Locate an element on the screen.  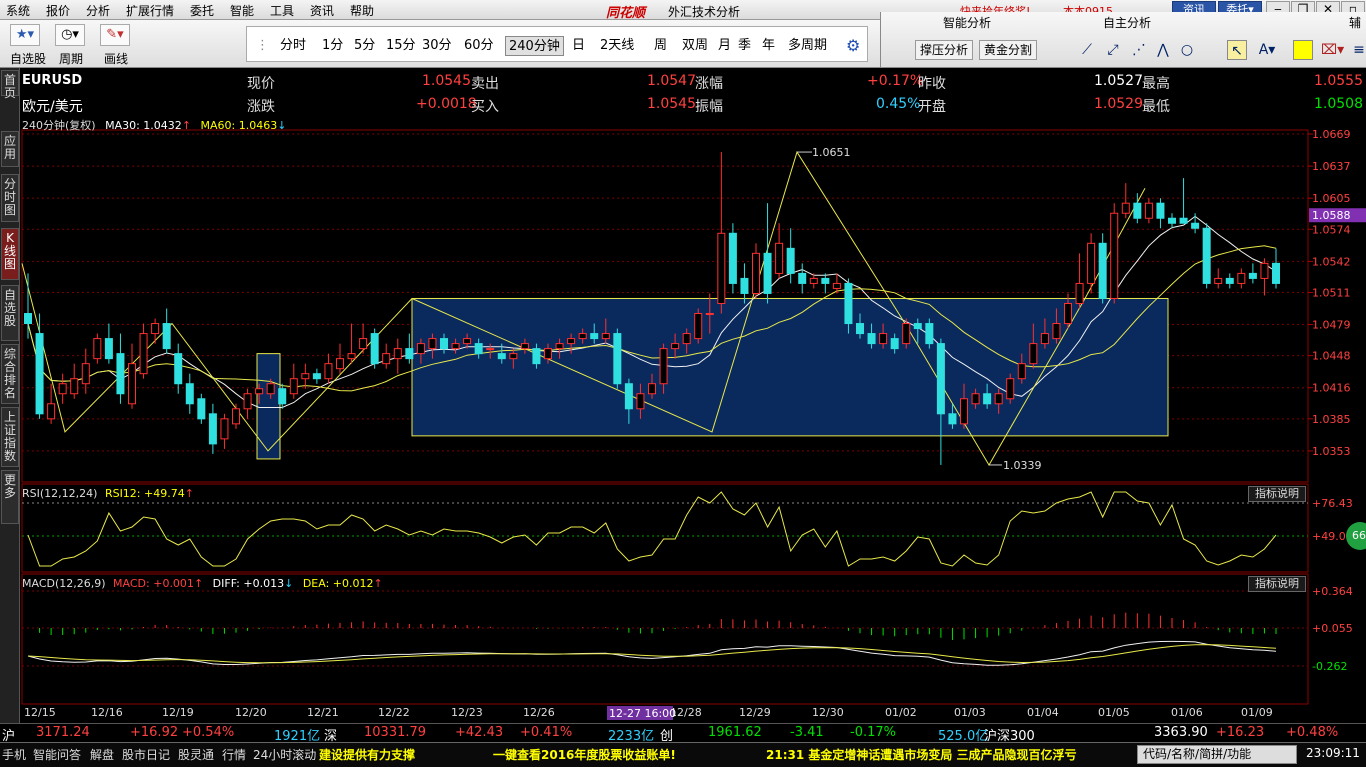
clock-icon: ◷▾ is located at coordinates (70, 35).